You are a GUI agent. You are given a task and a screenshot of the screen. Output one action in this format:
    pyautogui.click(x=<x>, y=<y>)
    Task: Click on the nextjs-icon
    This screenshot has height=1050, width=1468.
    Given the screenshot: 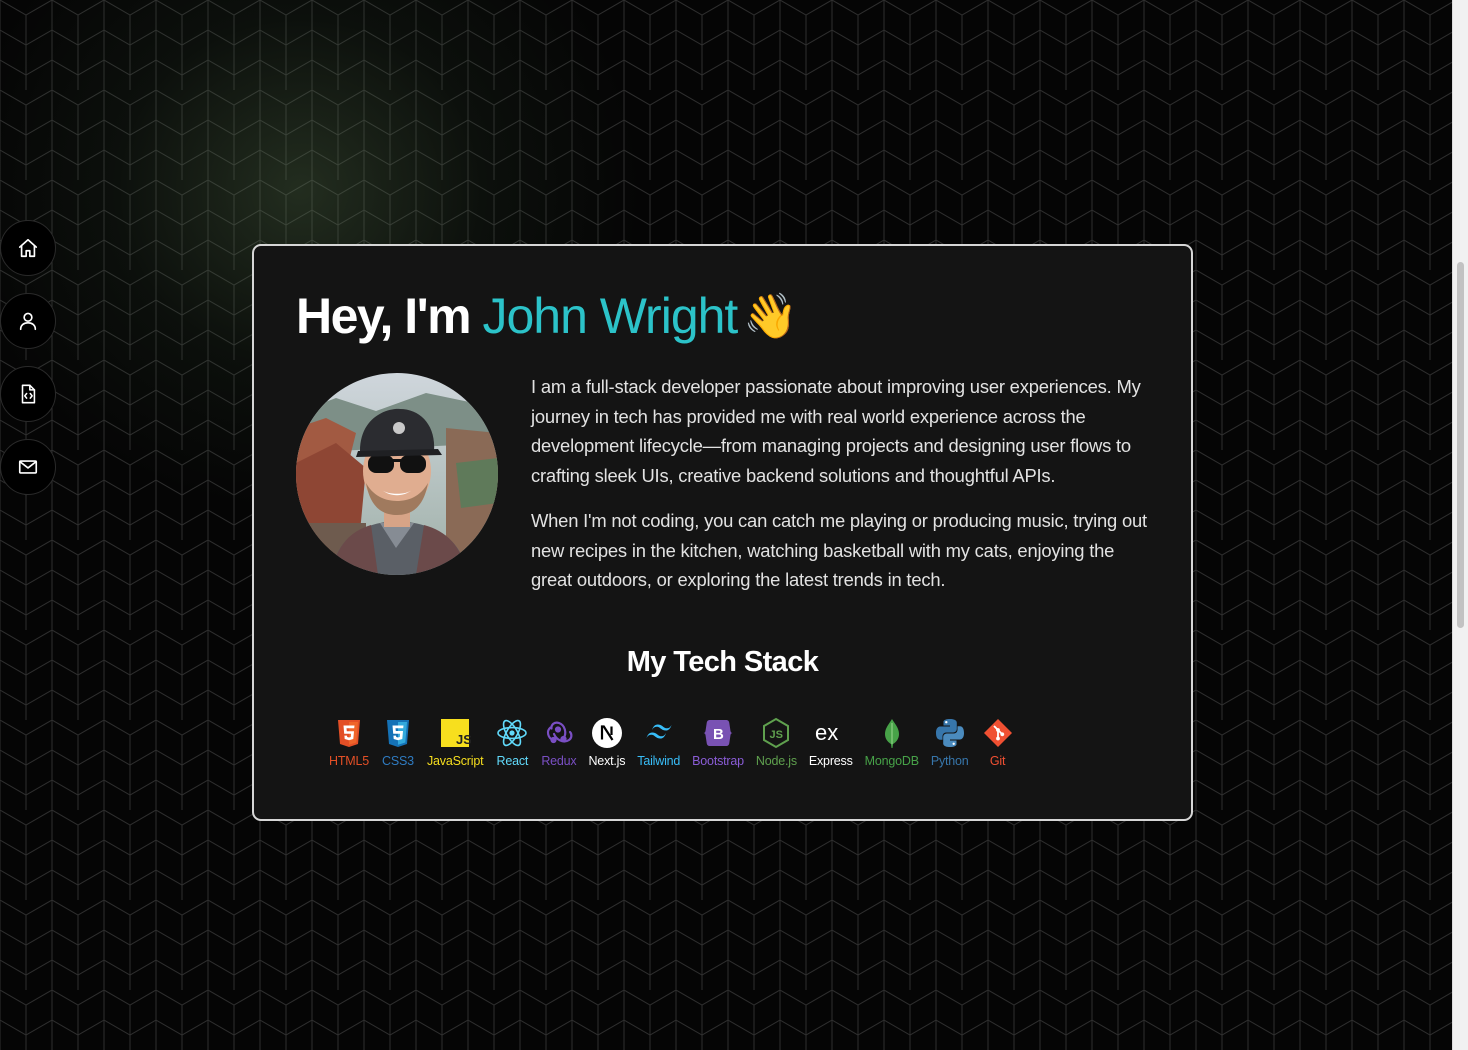 What is the action you would take?
    pyautogui.click(x=606, y=733)
    